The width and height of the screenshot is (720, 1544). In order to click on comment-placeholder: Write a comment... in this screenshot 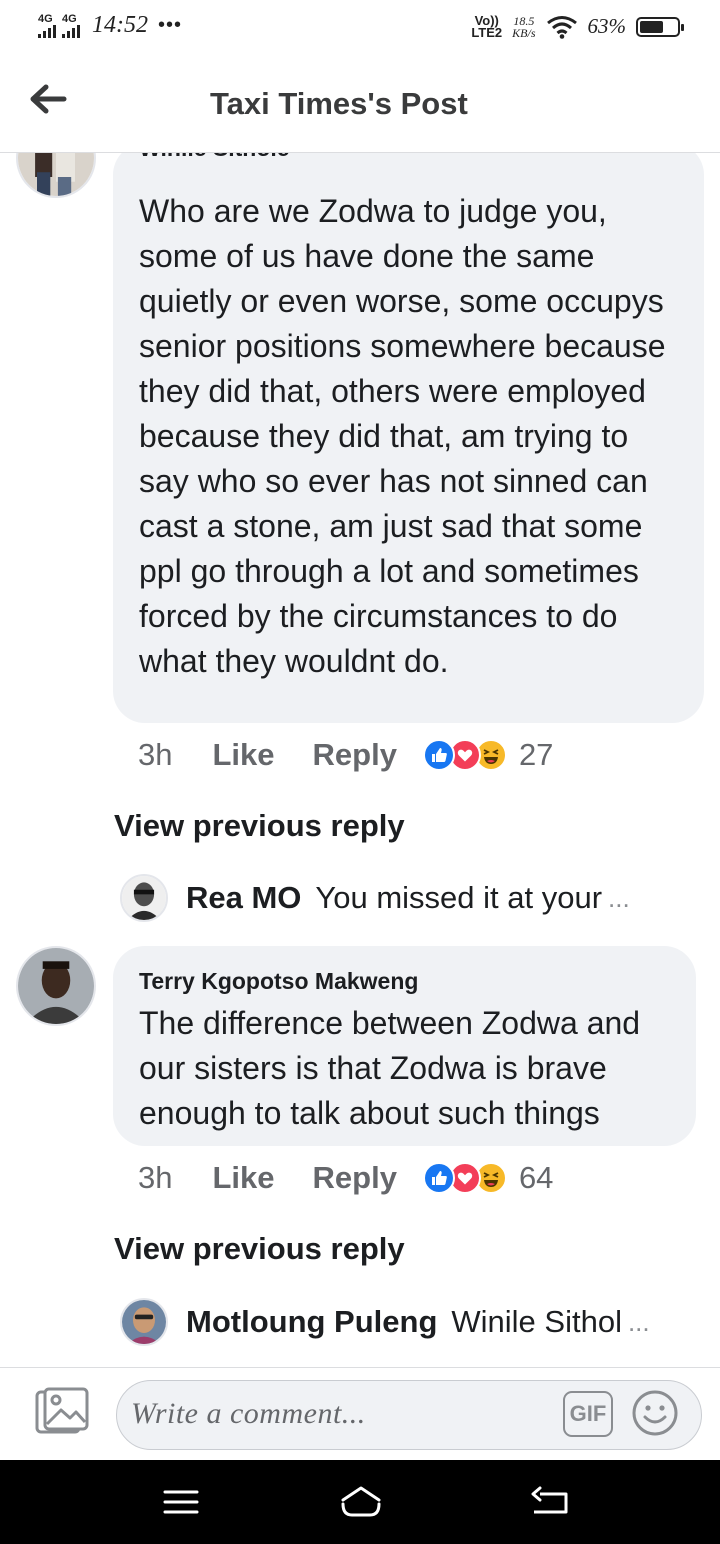, I will do `click(248, 1413)`.